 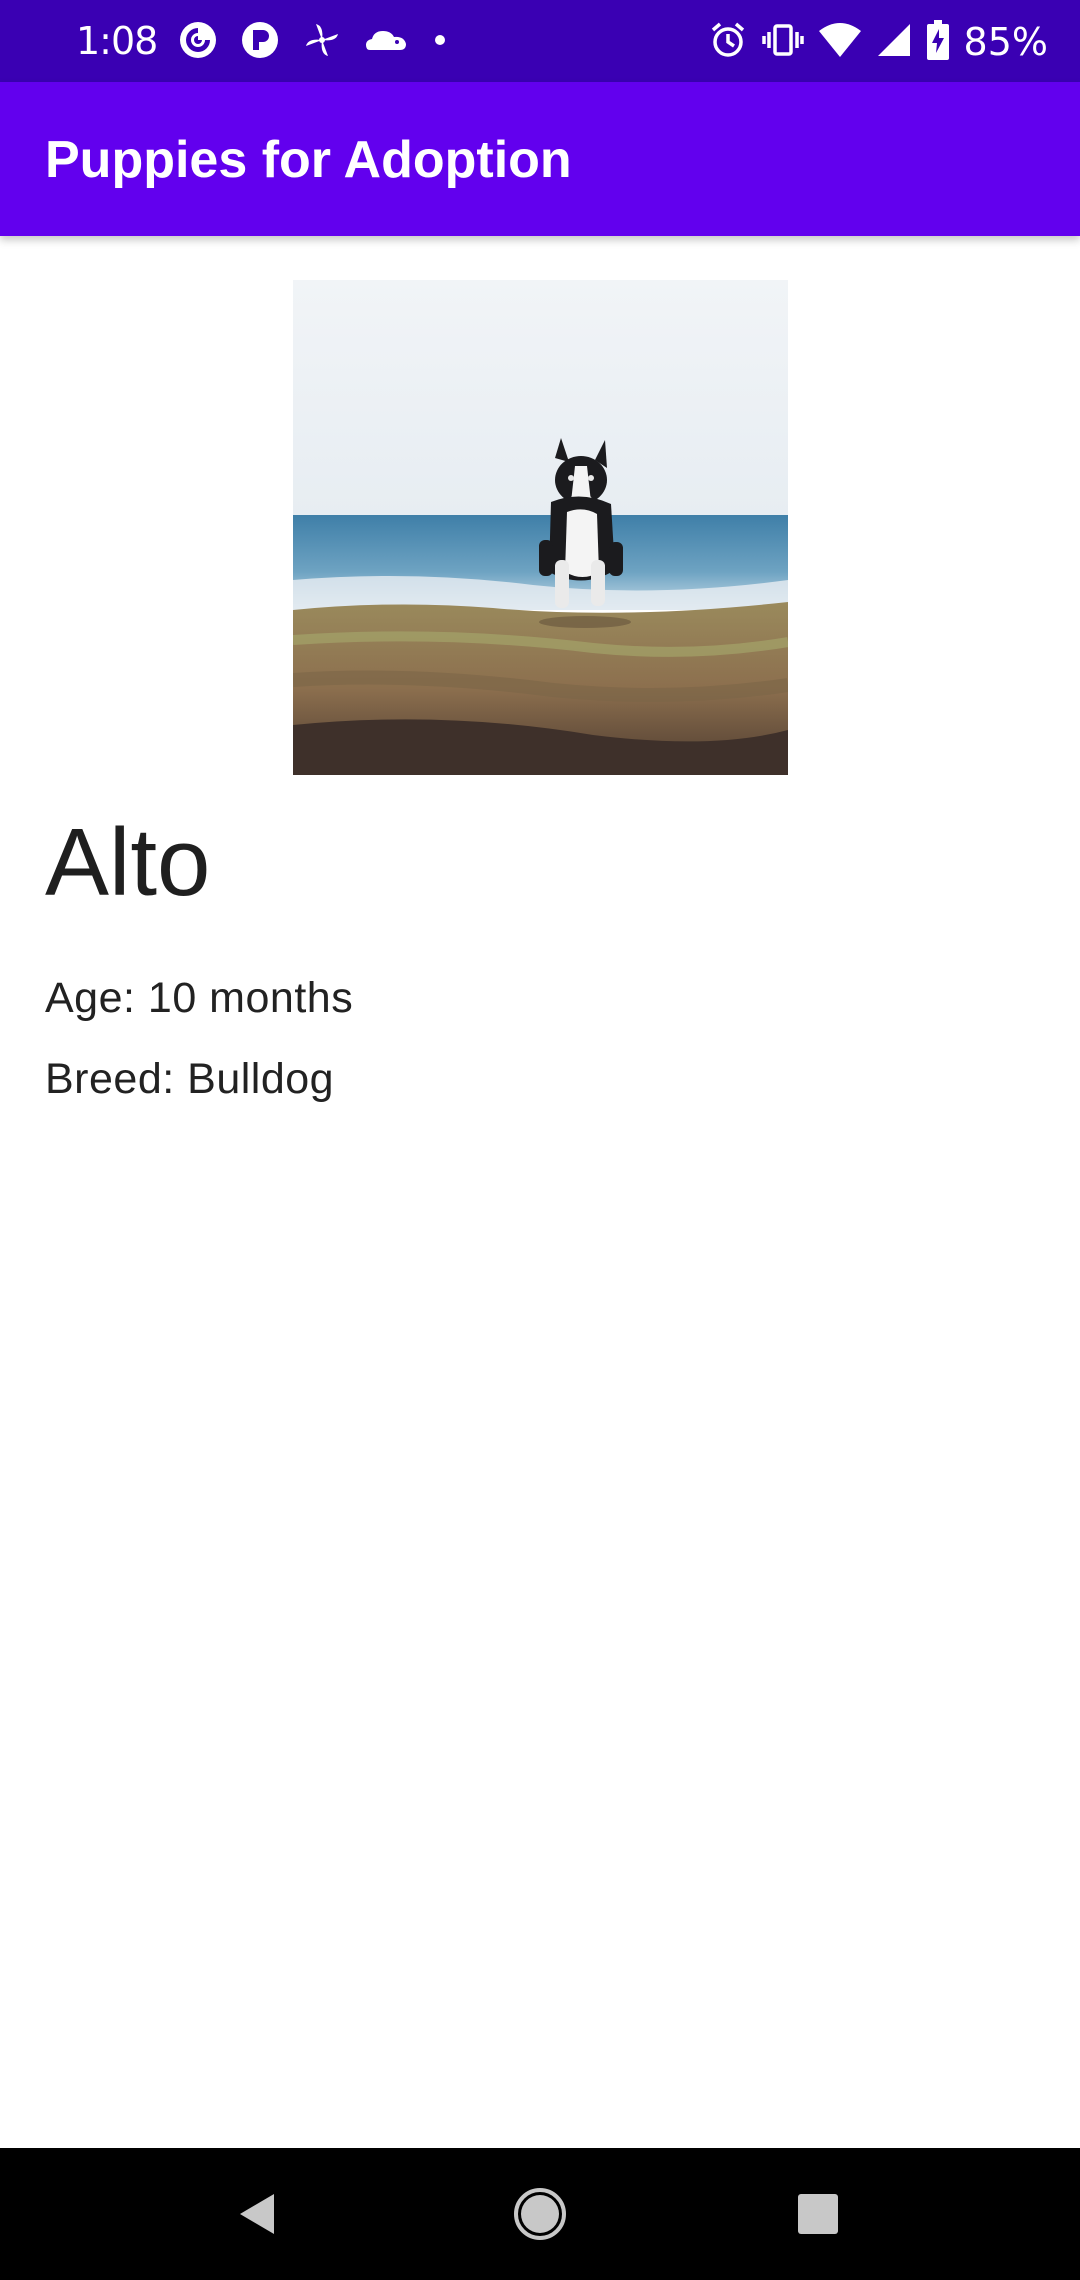 What do you see at coordinates (308, 160) in the screenshot?
I see `app-title: Puppies for Adoption` at bounding box center [308, 160].